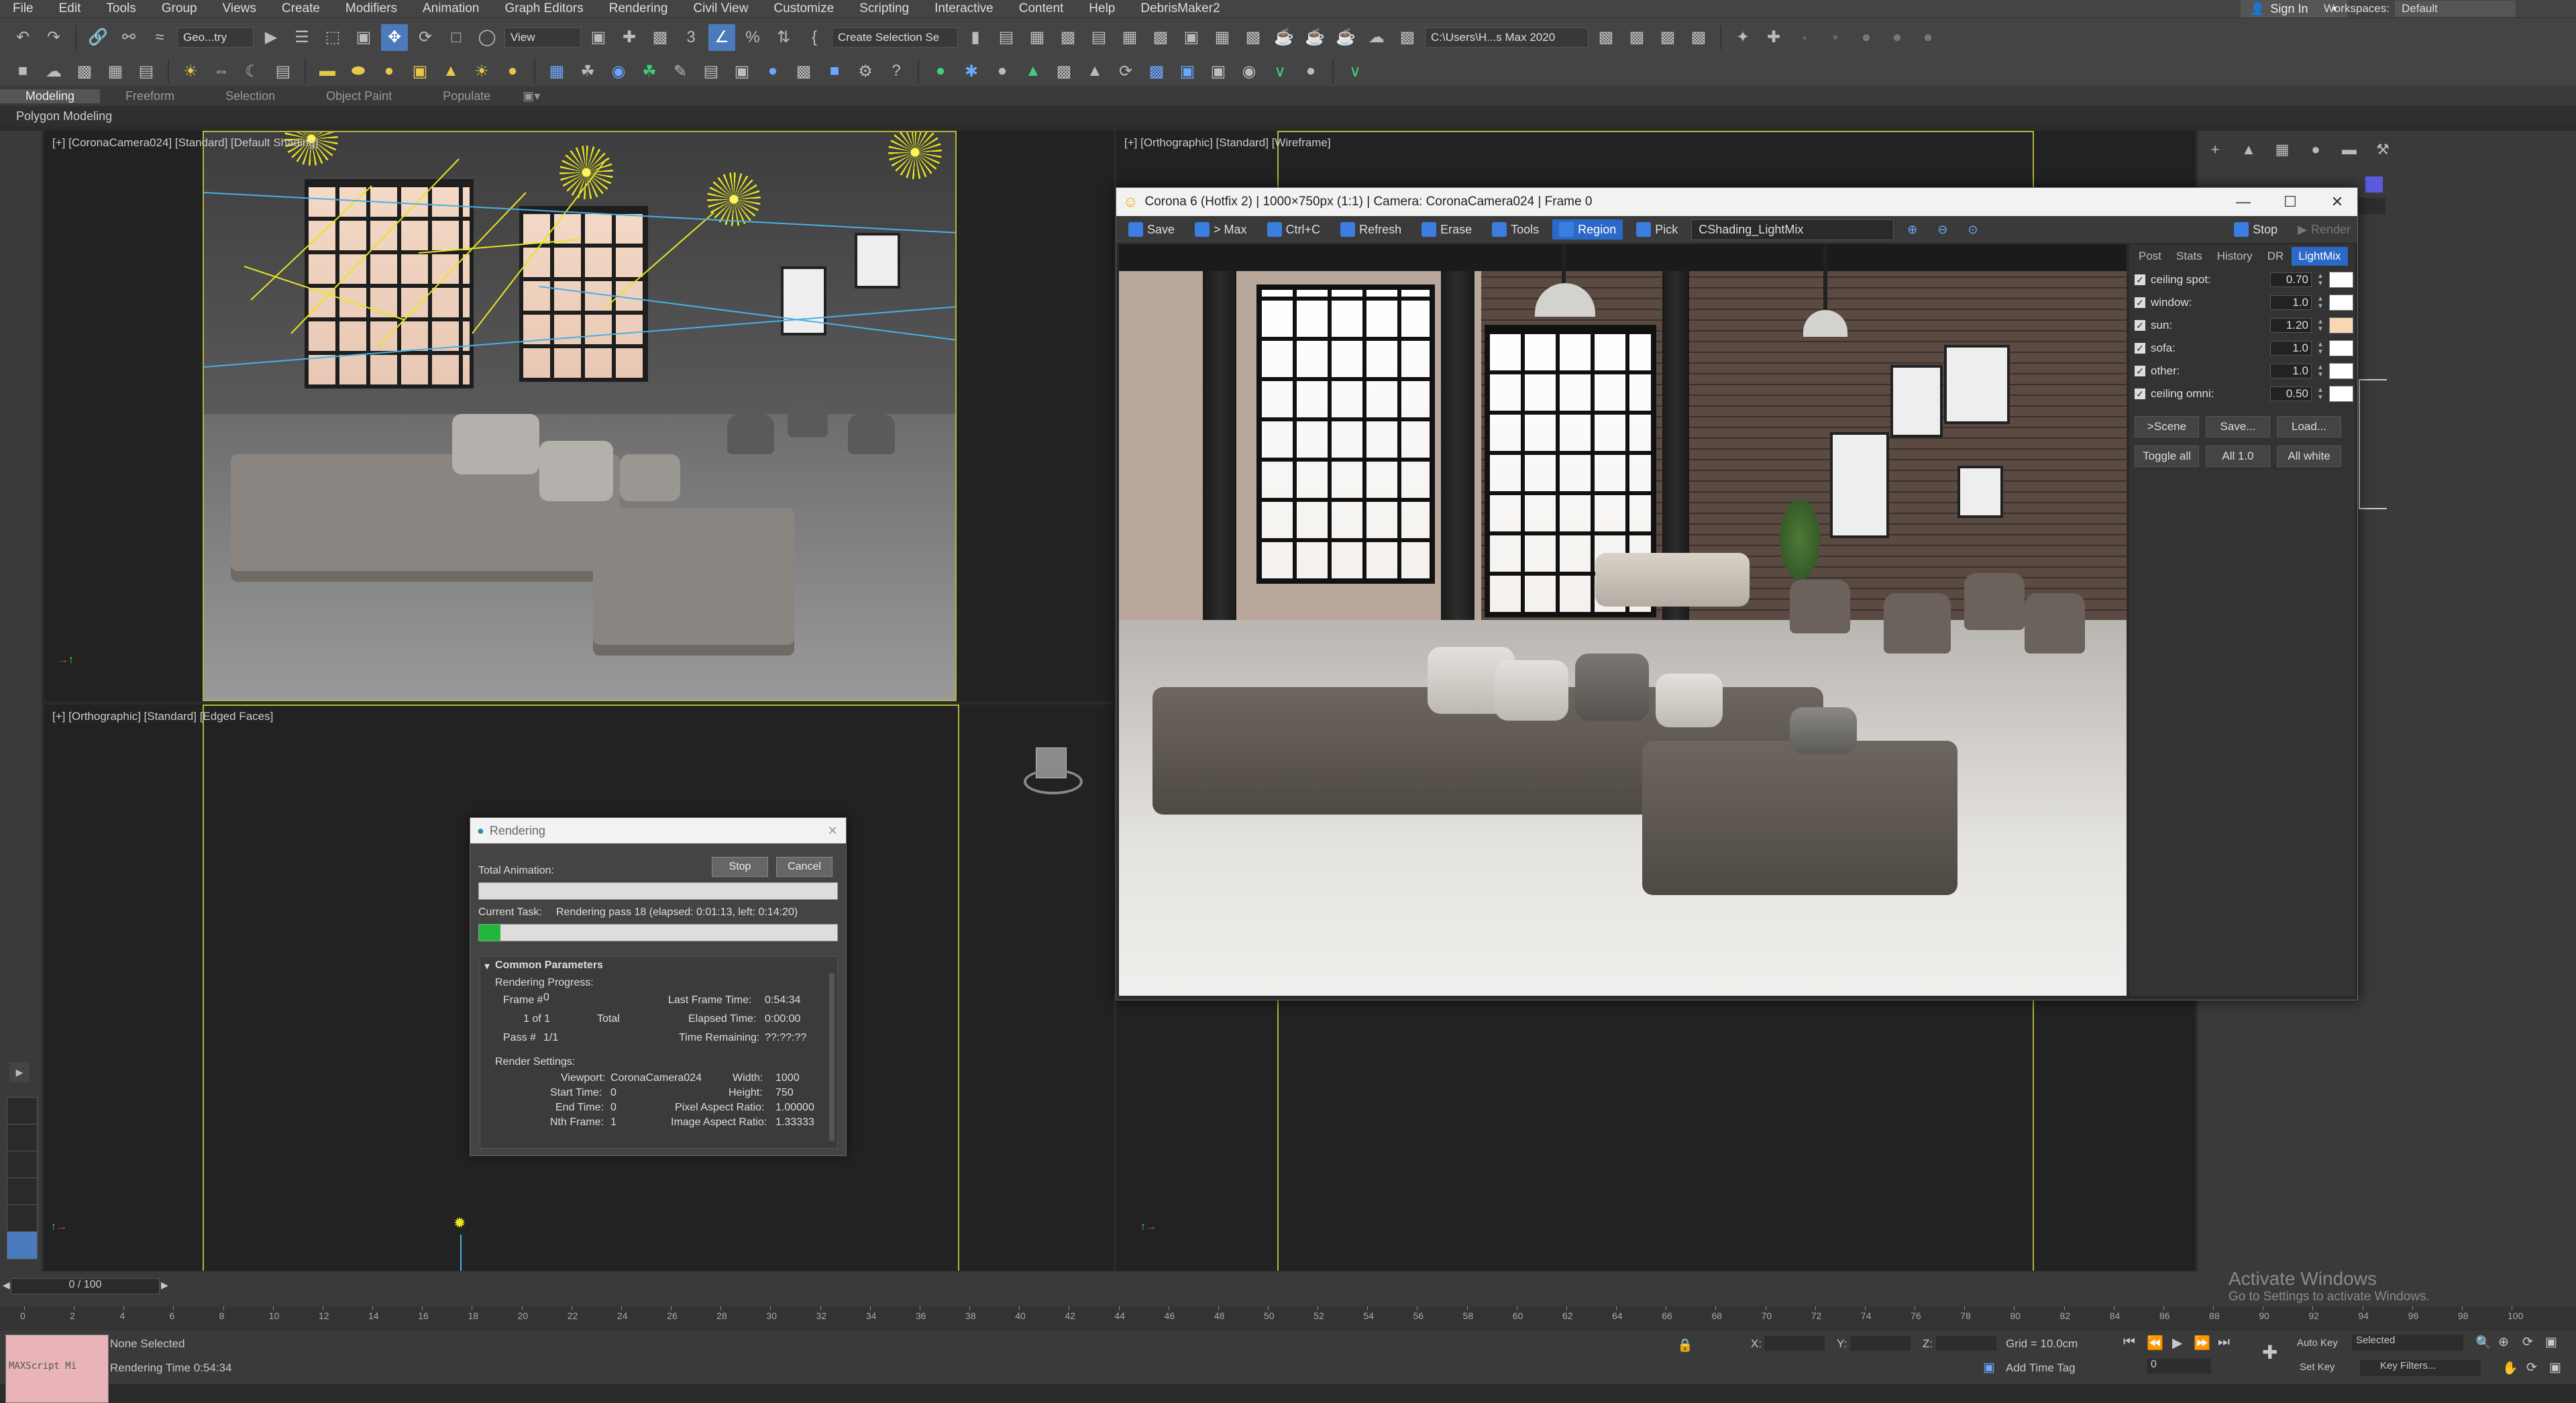 The width and height of the screenshot is (2576, 1403). I want to click on edit-named-selection-icon: {, so click(814, 38).